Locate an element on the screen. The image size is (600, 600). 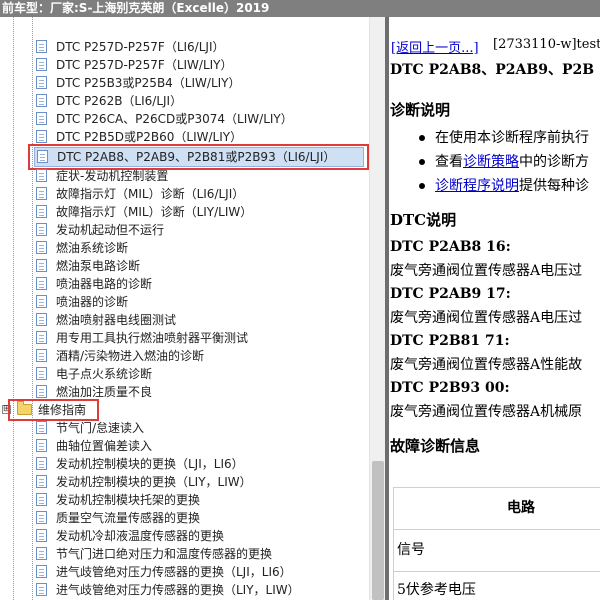
diagnostic-description-title: 诊断说明 is located at coordinates (420, 110).